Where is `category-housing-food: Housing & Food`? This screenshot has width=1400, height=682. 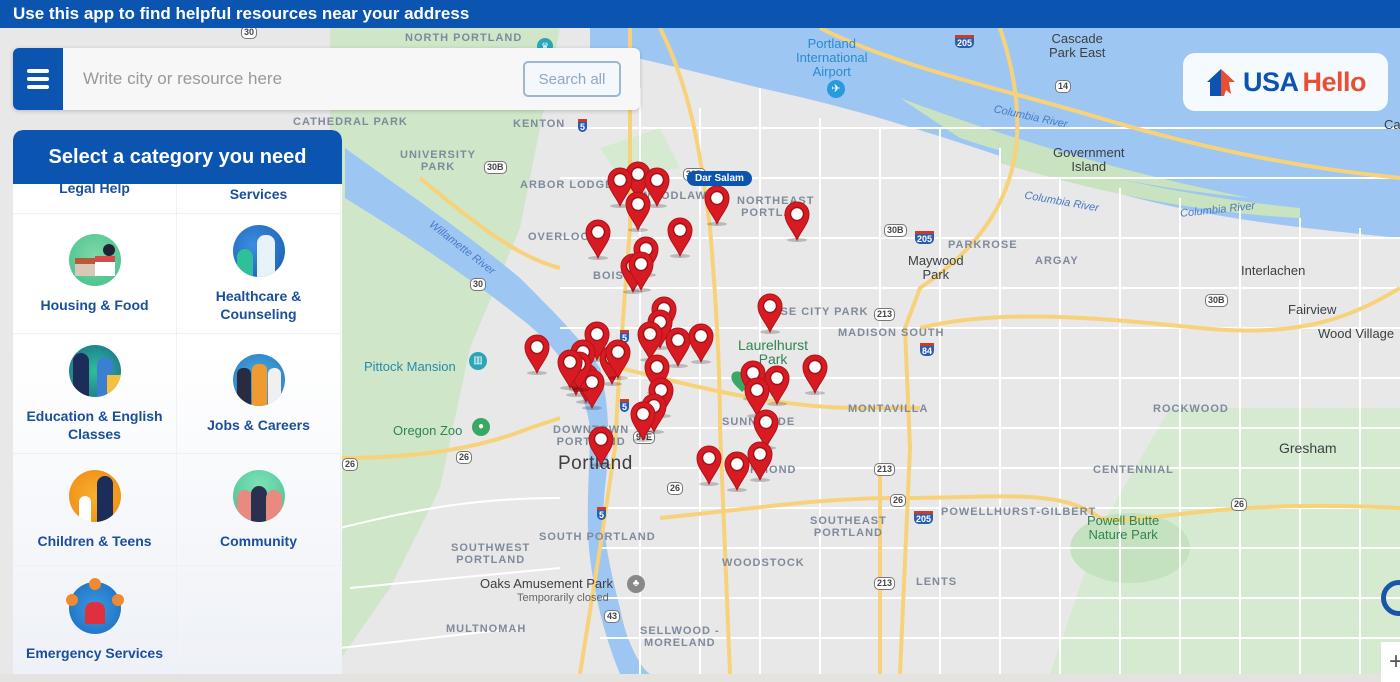
category-housing-food: Housing & Food is located at coordinates (95, 274).